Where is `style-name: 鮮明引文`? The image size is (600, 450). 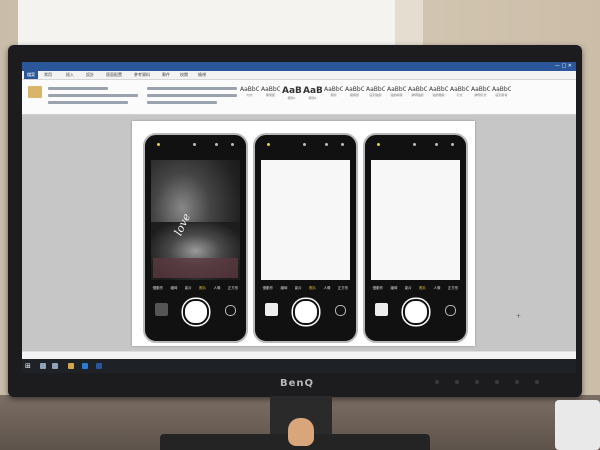 style-name: 鮮明引文 is located at coordinates (480, 95).